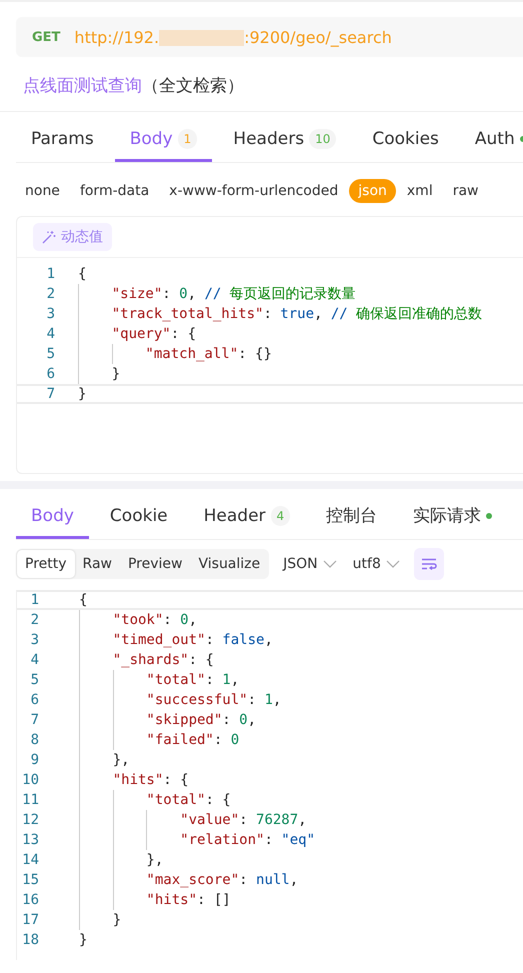  Describe the element at coordinates (155, 564) in the screenshot. I see `view-mode-tab: Preview` at that location.